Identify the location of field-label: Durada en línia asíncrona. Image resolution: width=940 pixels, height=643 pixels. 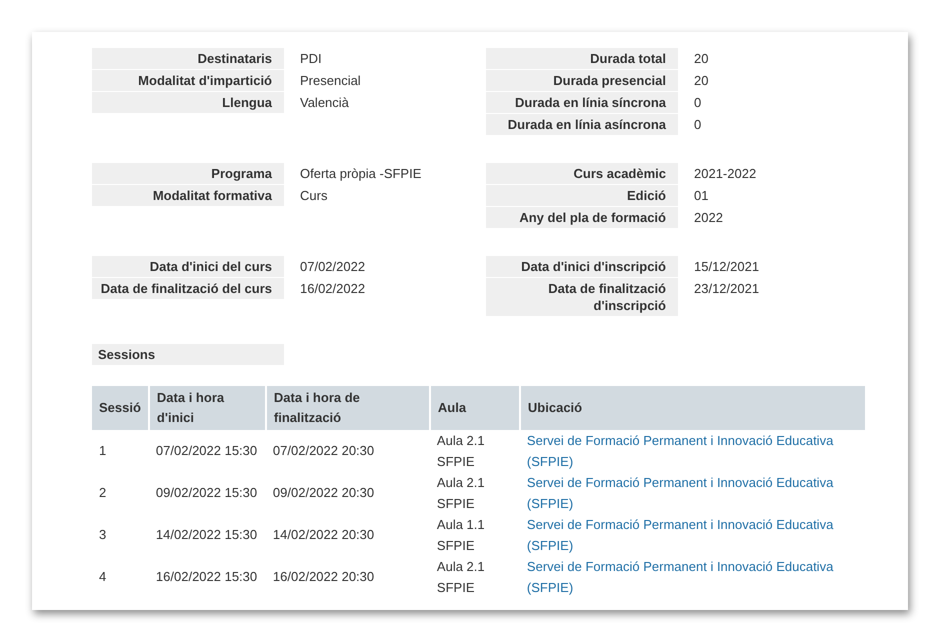
(582, 124).